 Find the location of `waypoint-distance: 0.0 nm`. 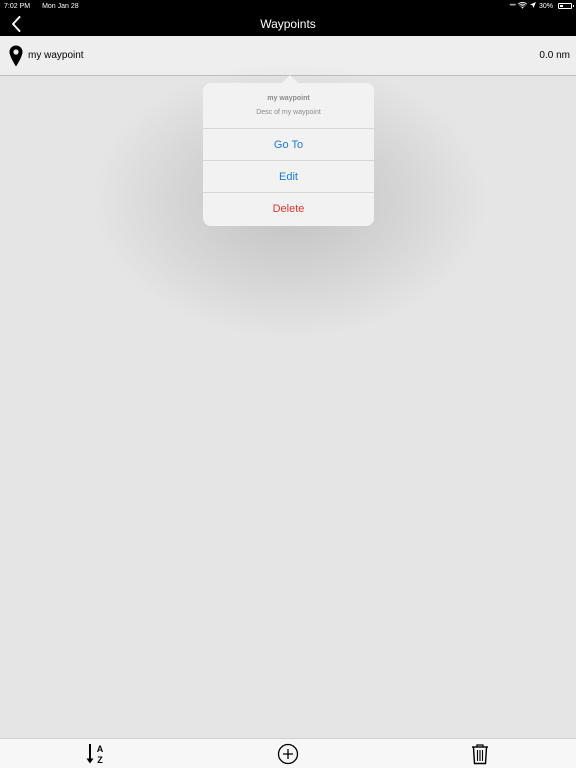

waypoint-distance: 0.0 nm is located at coordinates (554, 55).